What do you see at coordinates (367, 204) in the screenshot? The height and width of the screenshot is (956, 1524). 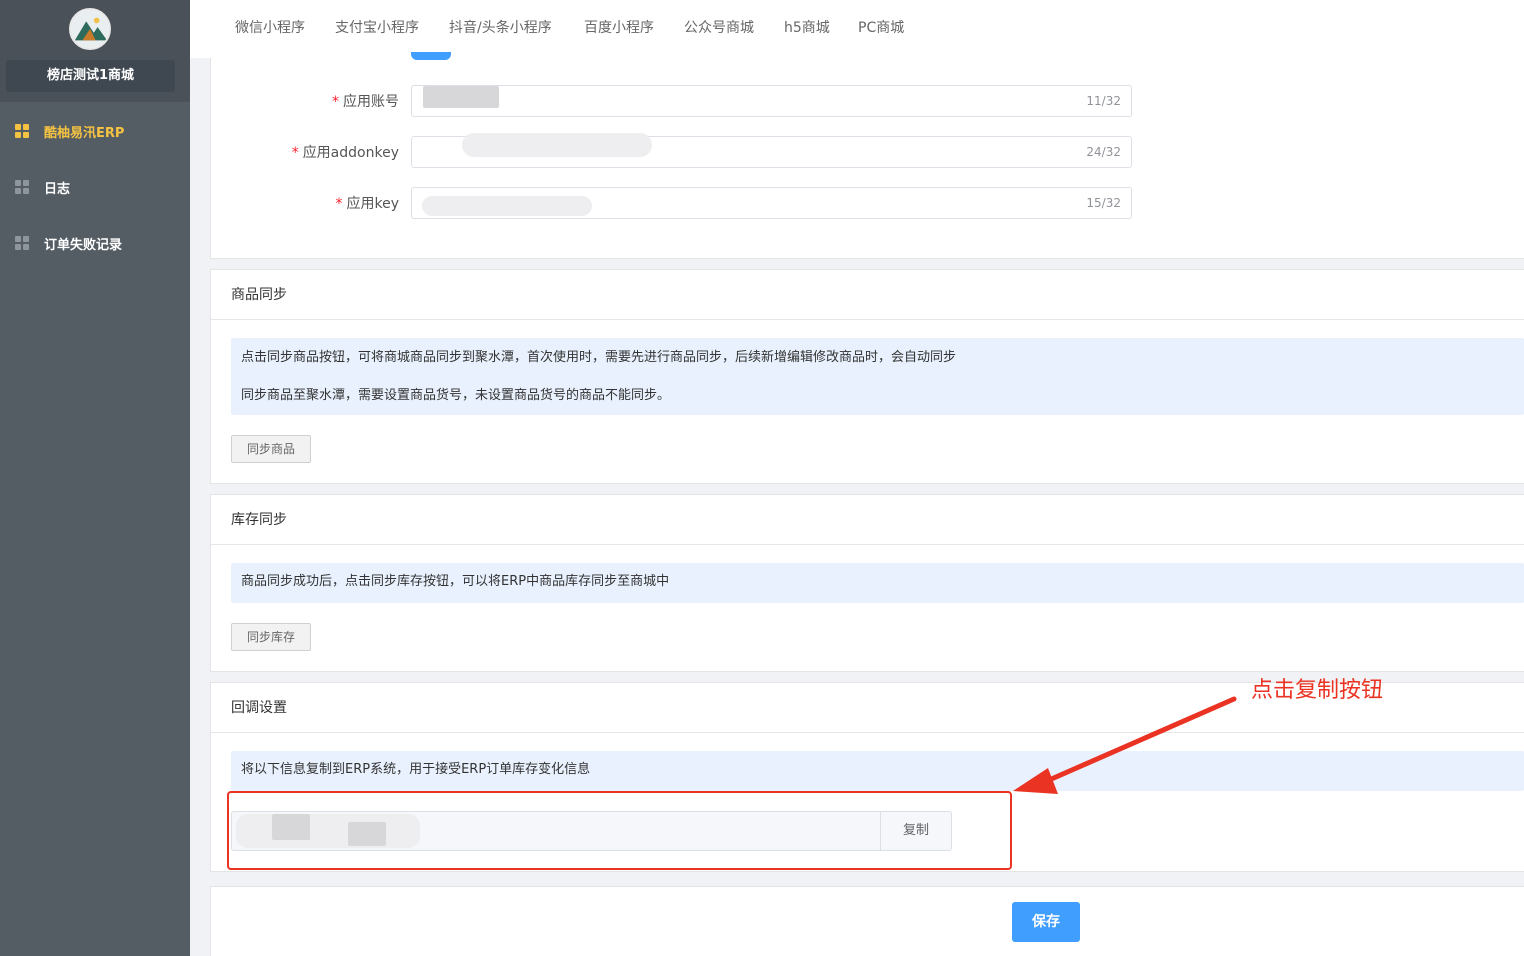 I see `key-label: * 应用key` at bounding box center [367, 204].